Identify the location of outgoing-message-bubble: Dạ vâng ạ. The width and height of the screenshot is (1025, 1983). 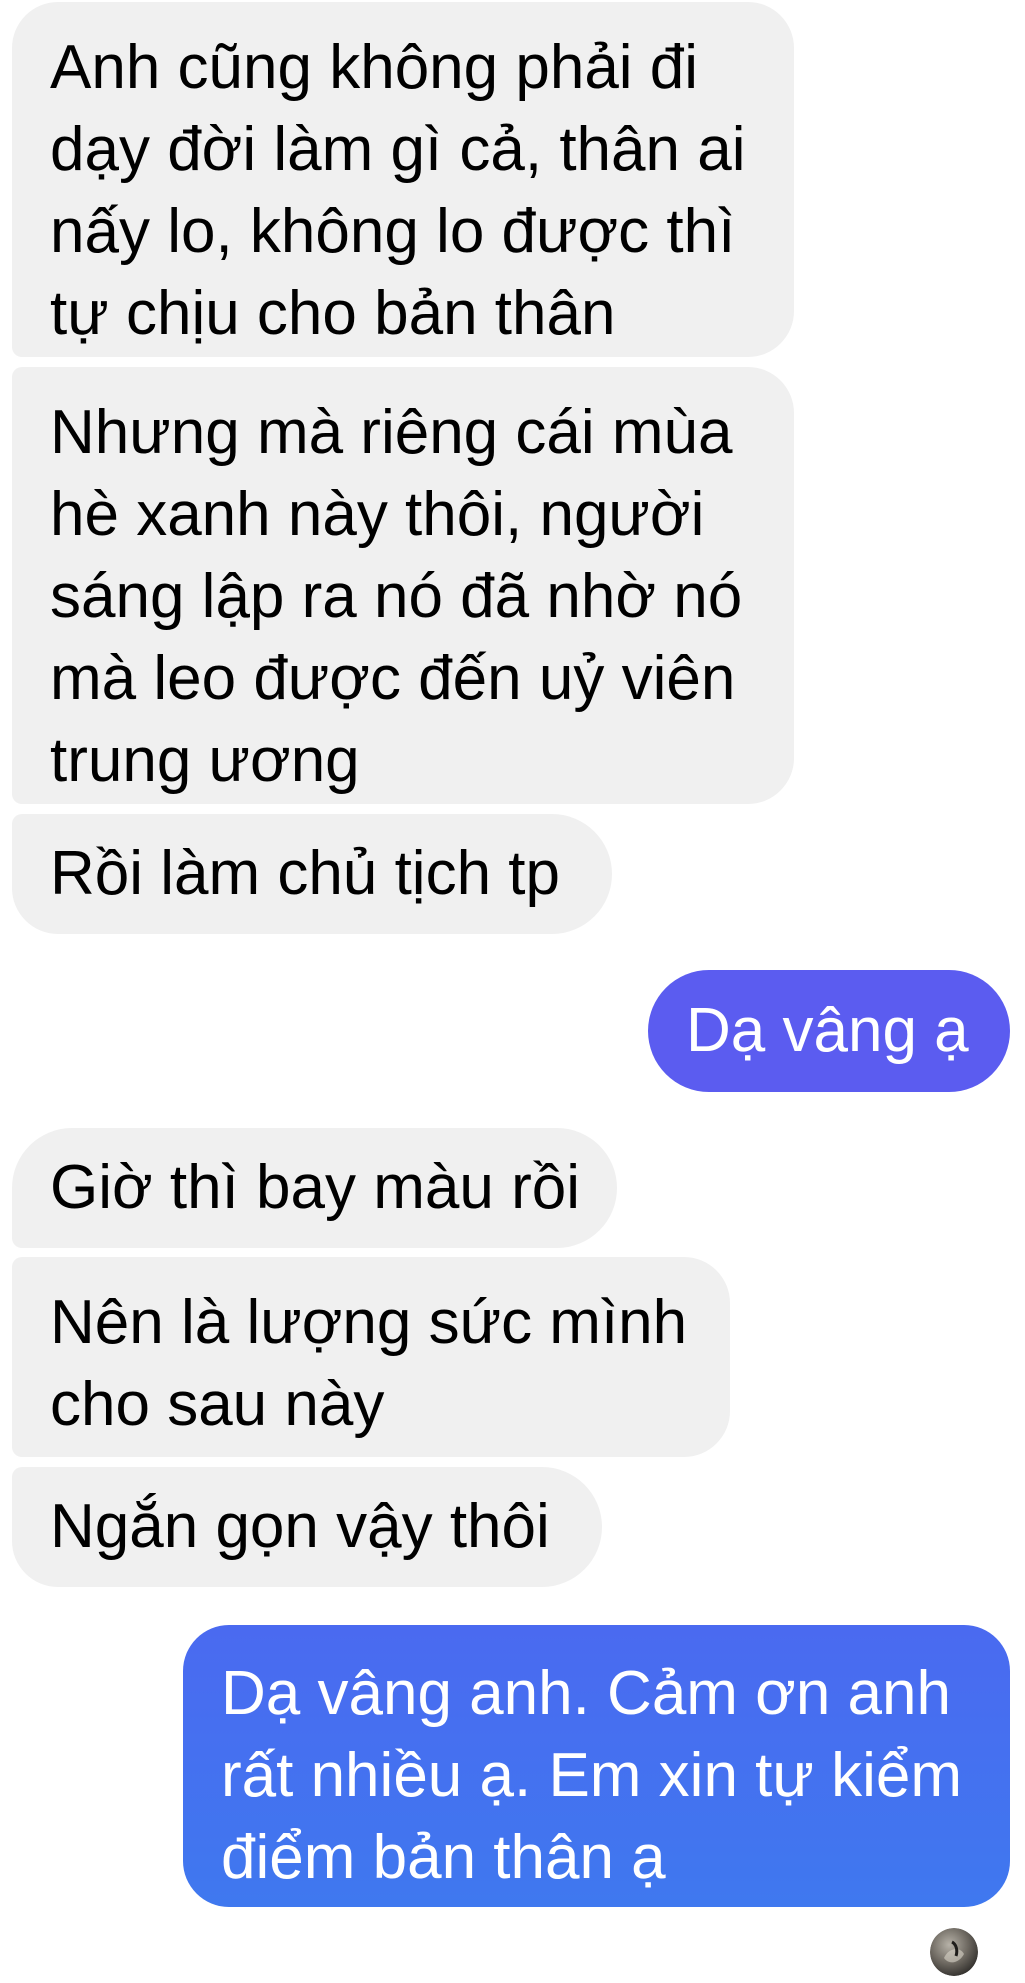
(829, 1031).